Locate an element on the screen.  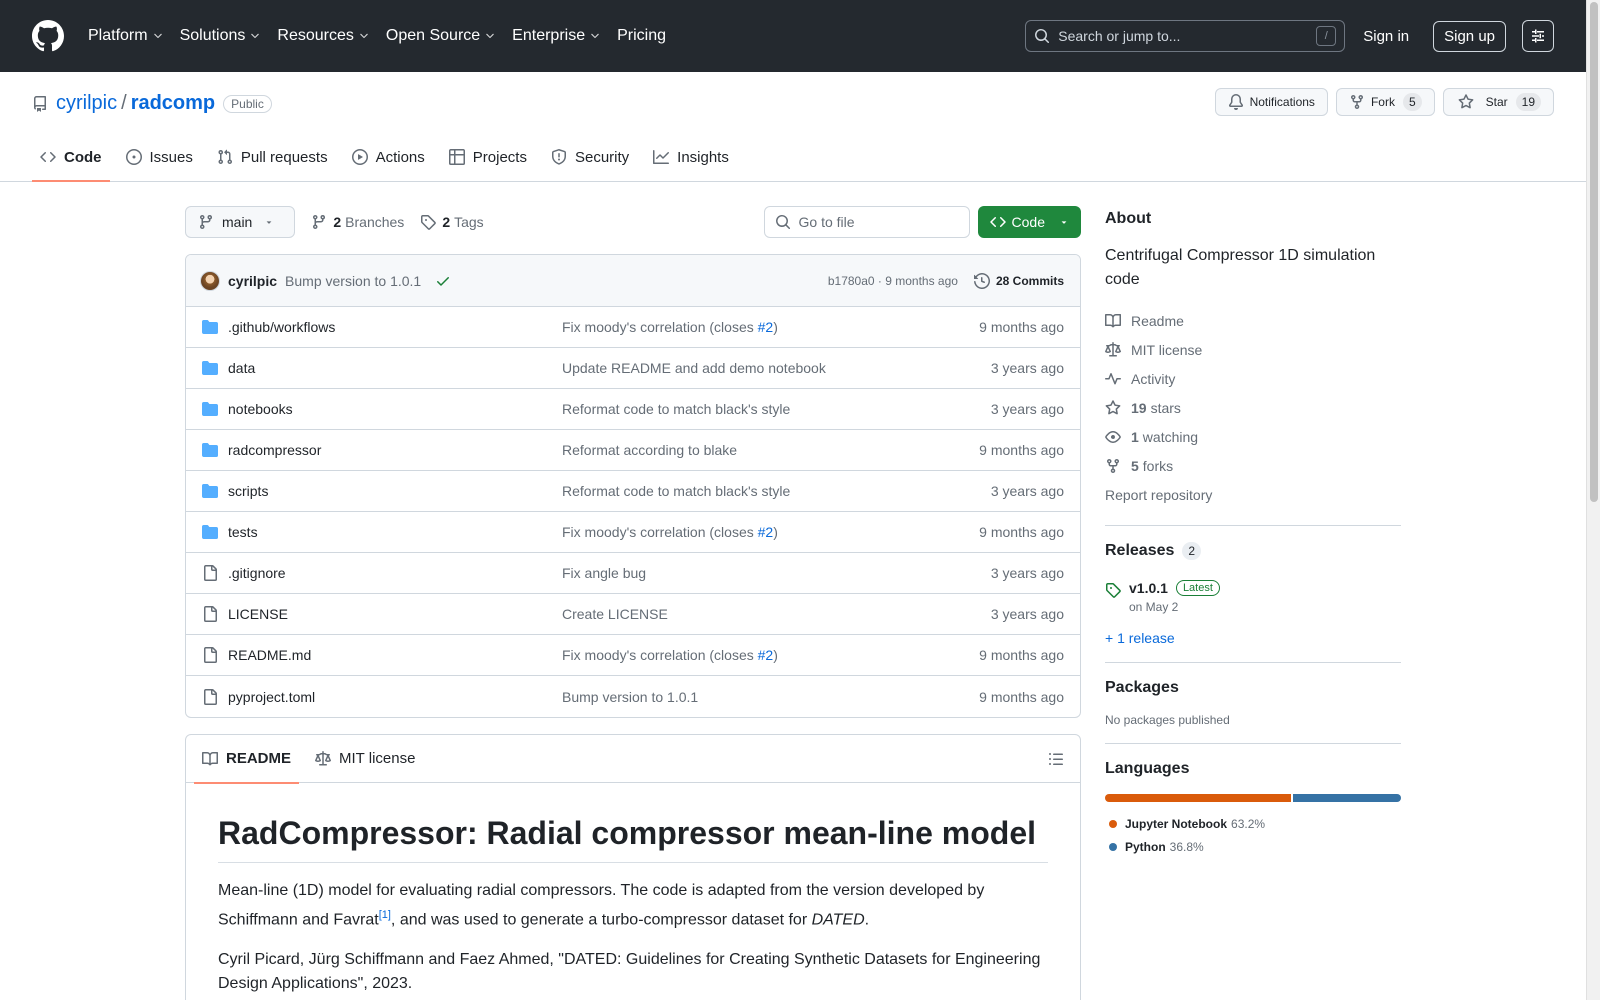
table-row: LICENSE Create LICENSE 3 years ago is located at coordinates (633, 614).